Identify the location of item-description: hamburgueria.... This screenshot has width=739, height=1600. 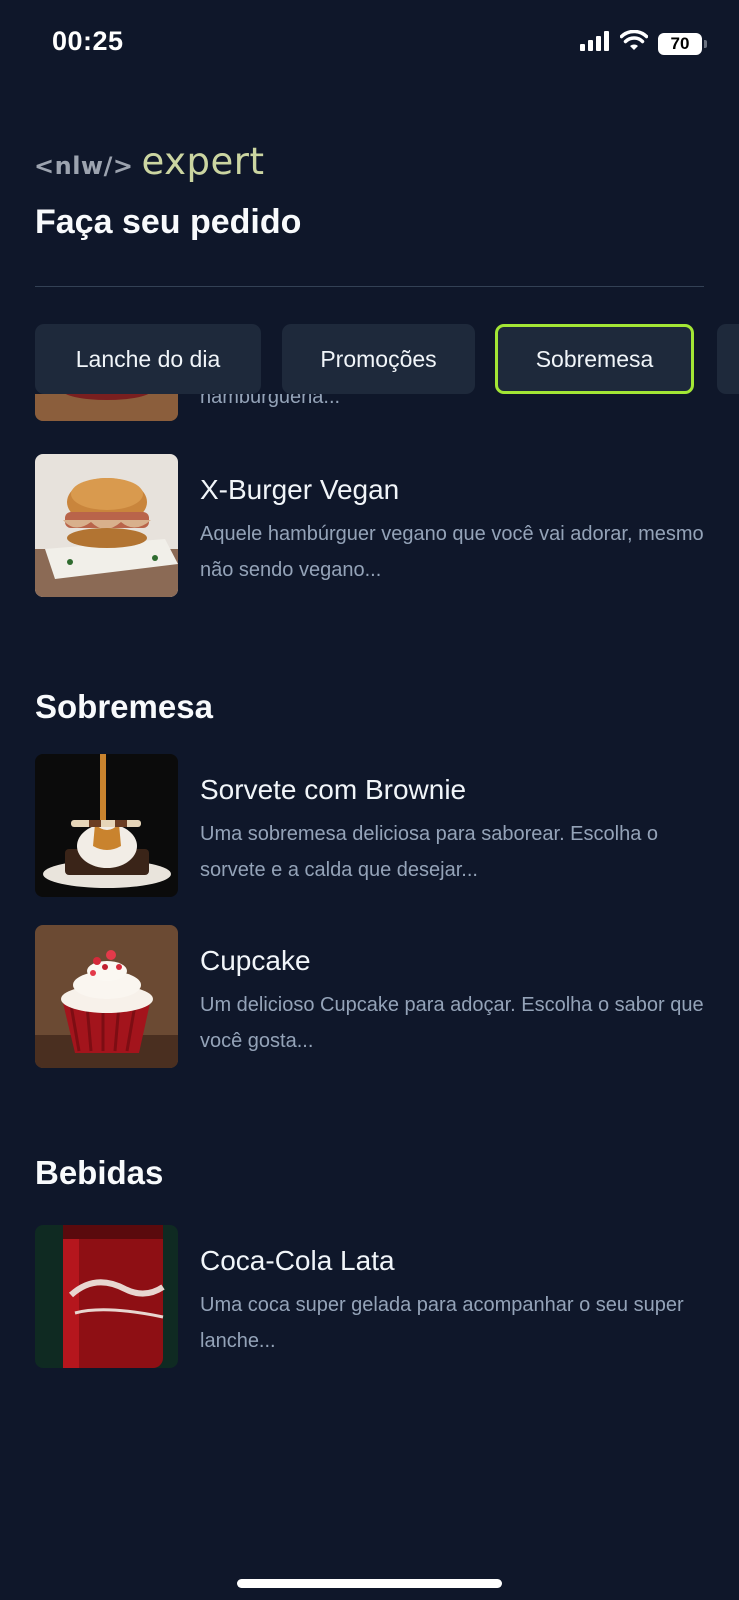
(270, 401).